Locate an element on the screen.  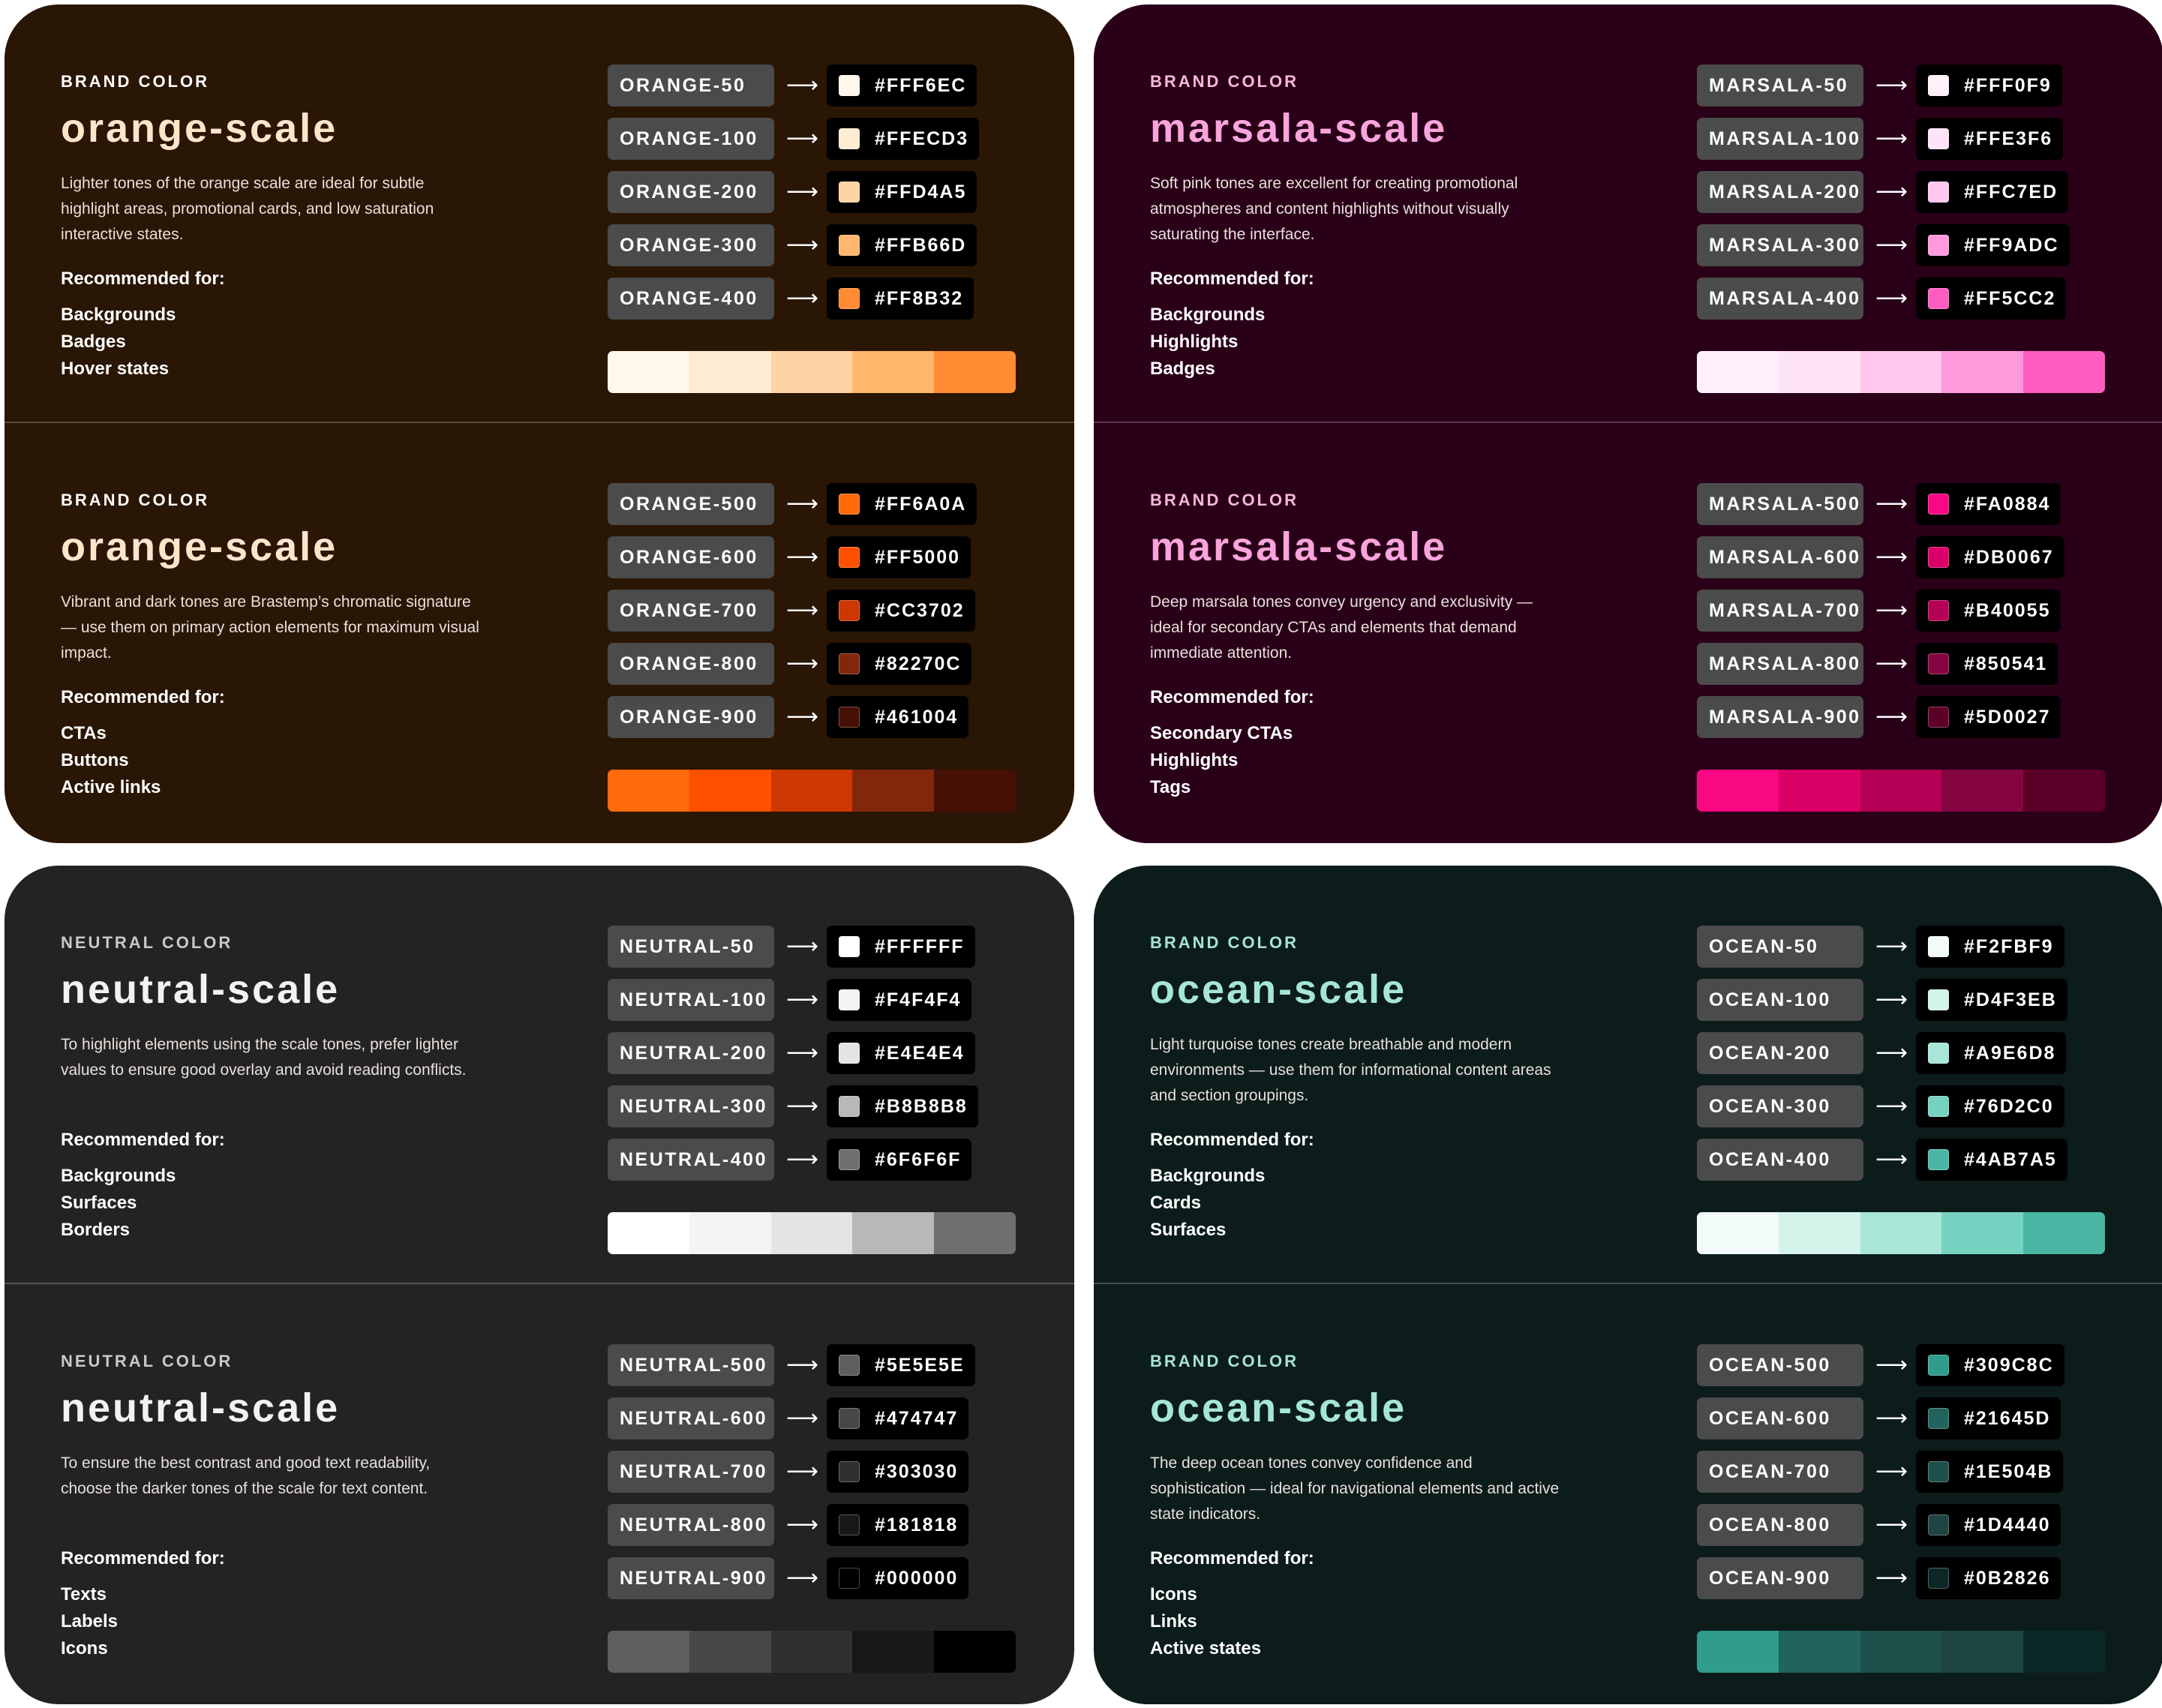
hex-value-box: #FF5000 is located at coordinates (899, 557).